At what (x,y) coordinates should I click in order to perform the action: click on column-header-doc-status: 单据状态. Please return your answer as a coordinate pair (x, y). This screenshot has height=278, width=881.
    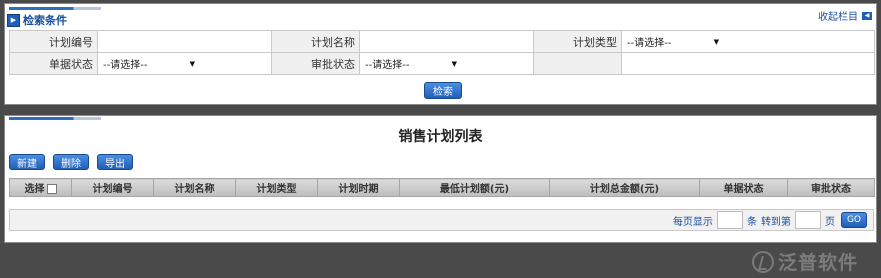
    Looking at the image, I should click on (743, 187).